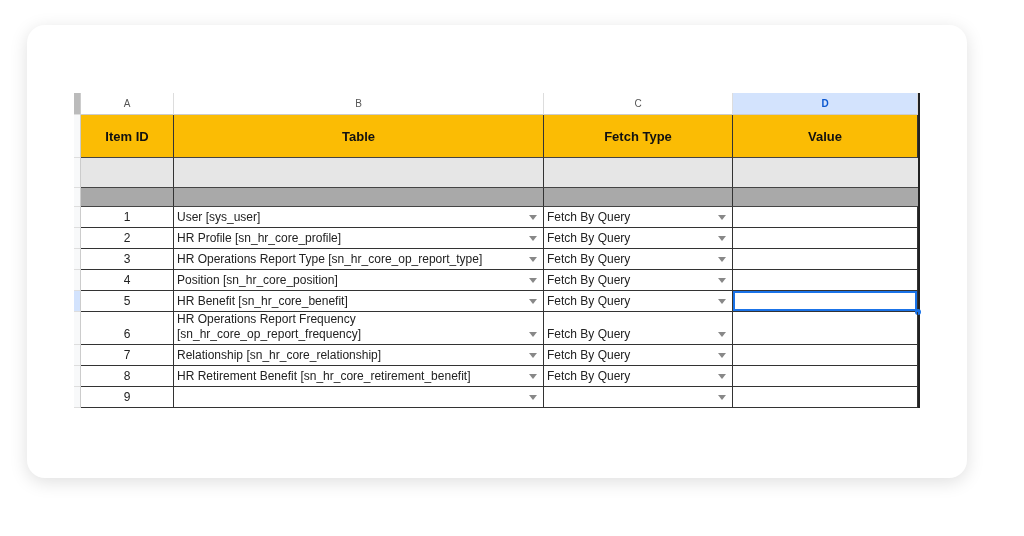 The width and height of the screenshot is (1024, 536). I want to click on table-cell: 1, so click(127, 217).